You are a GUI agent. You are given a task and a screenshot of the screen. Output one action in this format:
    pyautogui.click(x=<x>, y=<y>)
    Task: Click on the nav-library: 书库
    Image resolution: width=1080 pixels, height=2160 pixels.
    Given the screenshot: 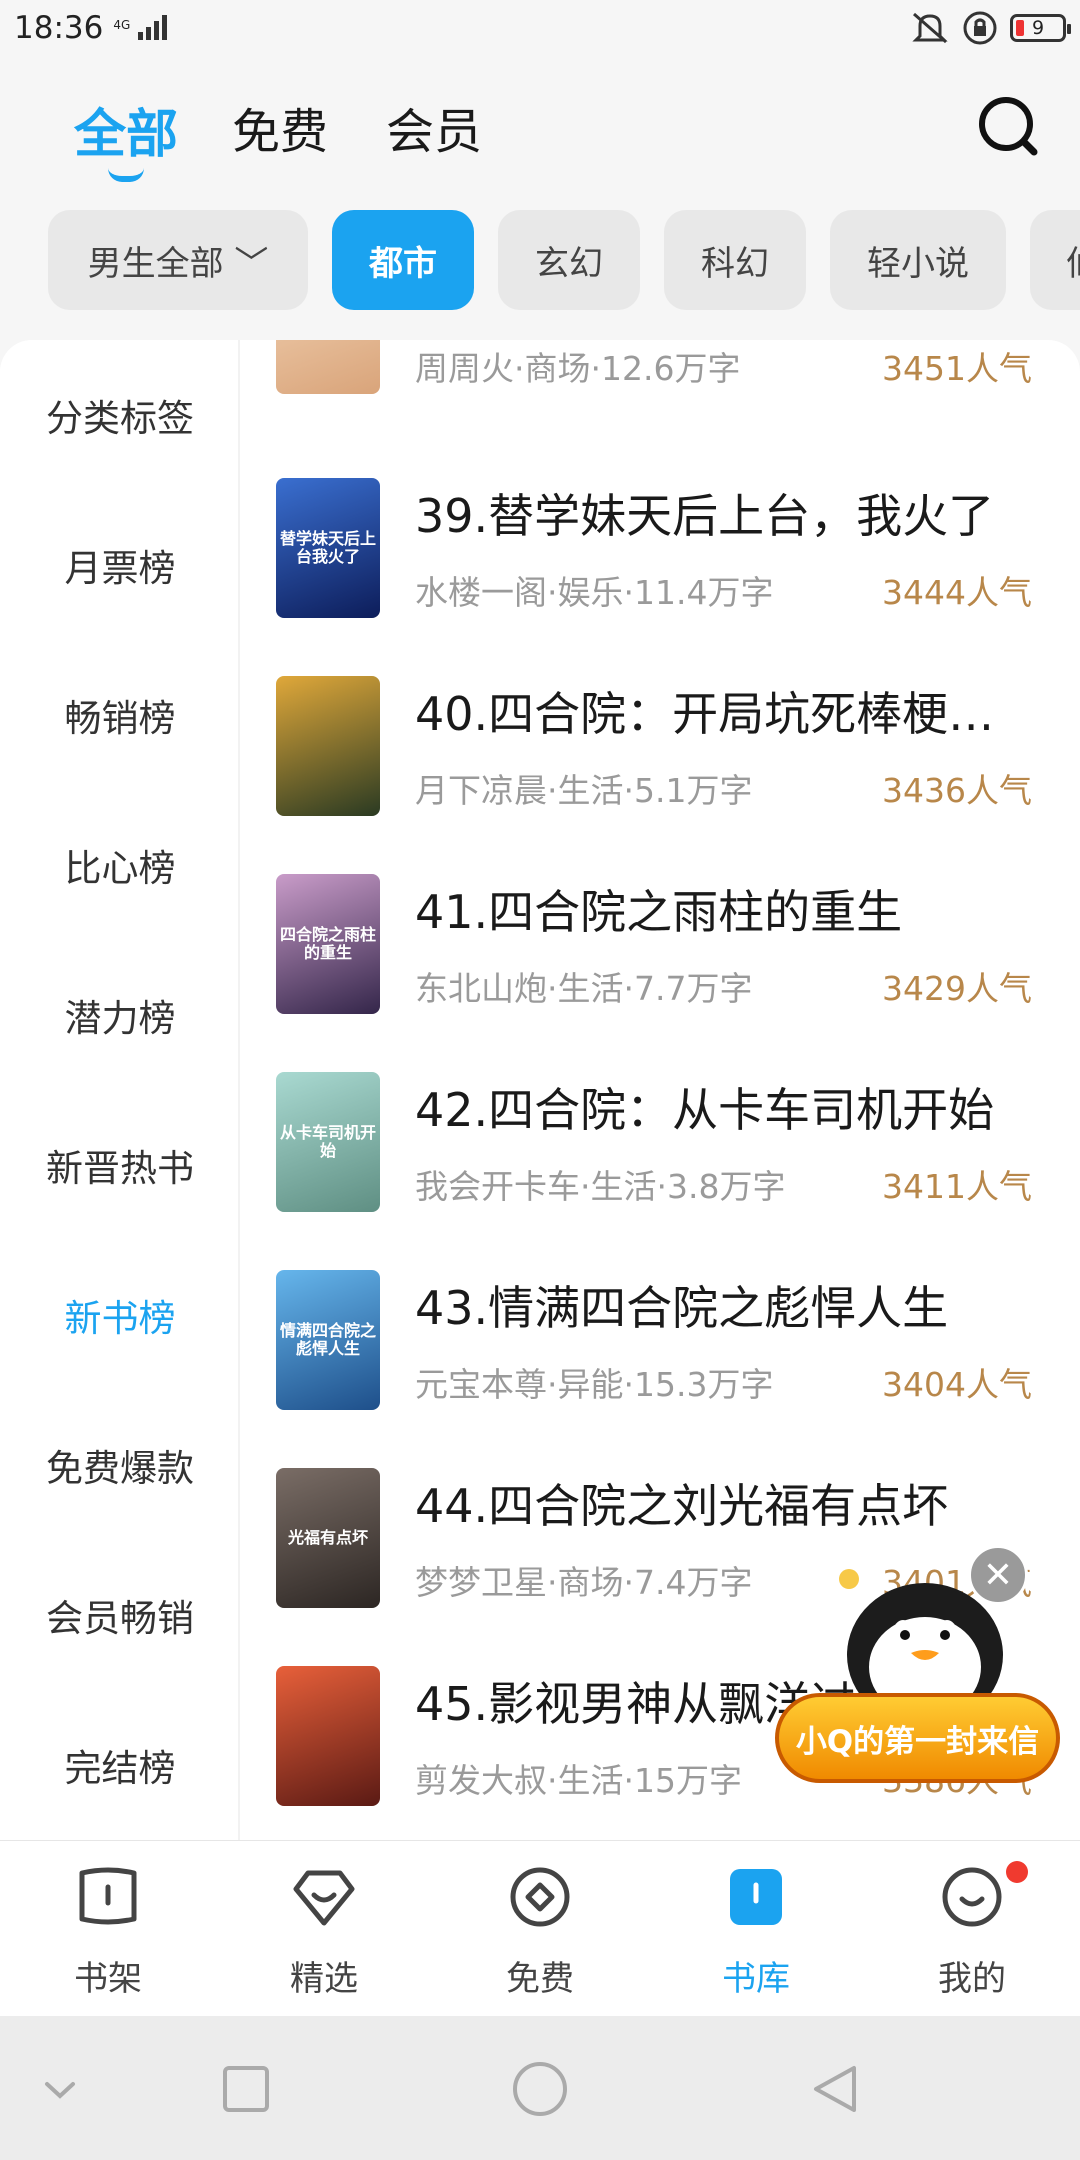 What is the action you would take?
    pyautogui.click(x=756, y=1929)
    